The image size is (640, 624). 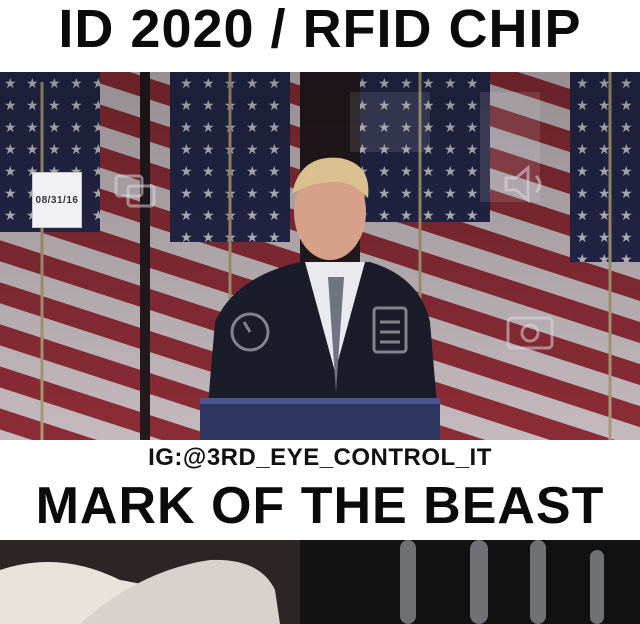 I want to click on podium, so click(x=320, y=420).